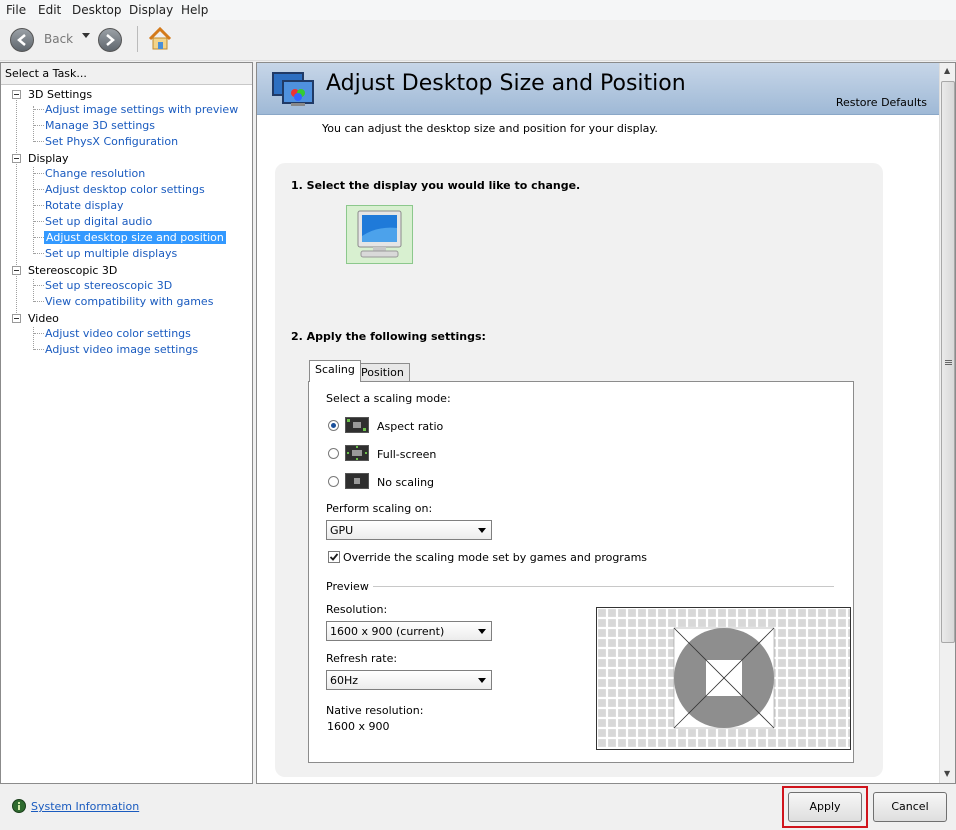 This screenshot has height=830, width=956. What do you see at coordinates (16, 10) in the screenshot?
I see `menu-file: File` at bounding box center [16, 10].